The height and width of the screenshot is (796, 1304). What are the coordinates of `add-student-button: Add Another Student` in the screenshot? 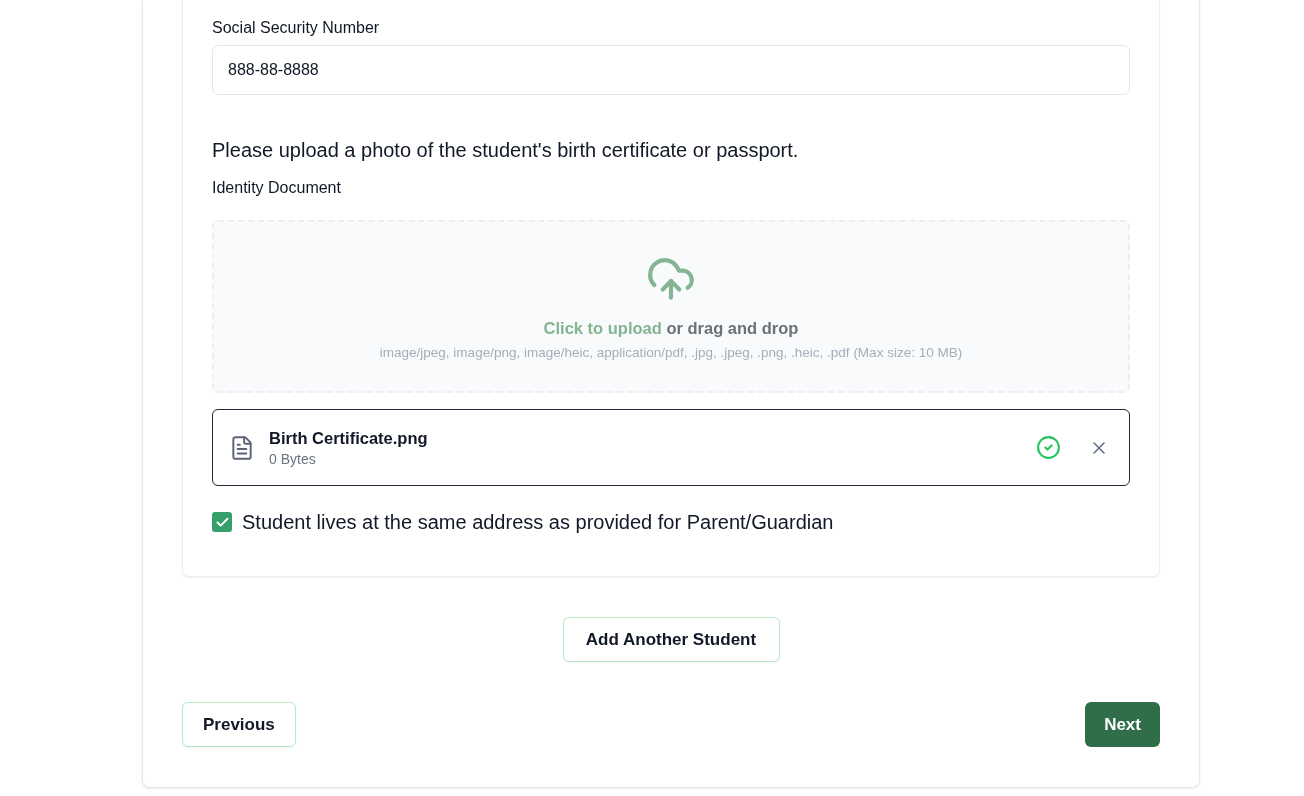 It's located at (671, 639).